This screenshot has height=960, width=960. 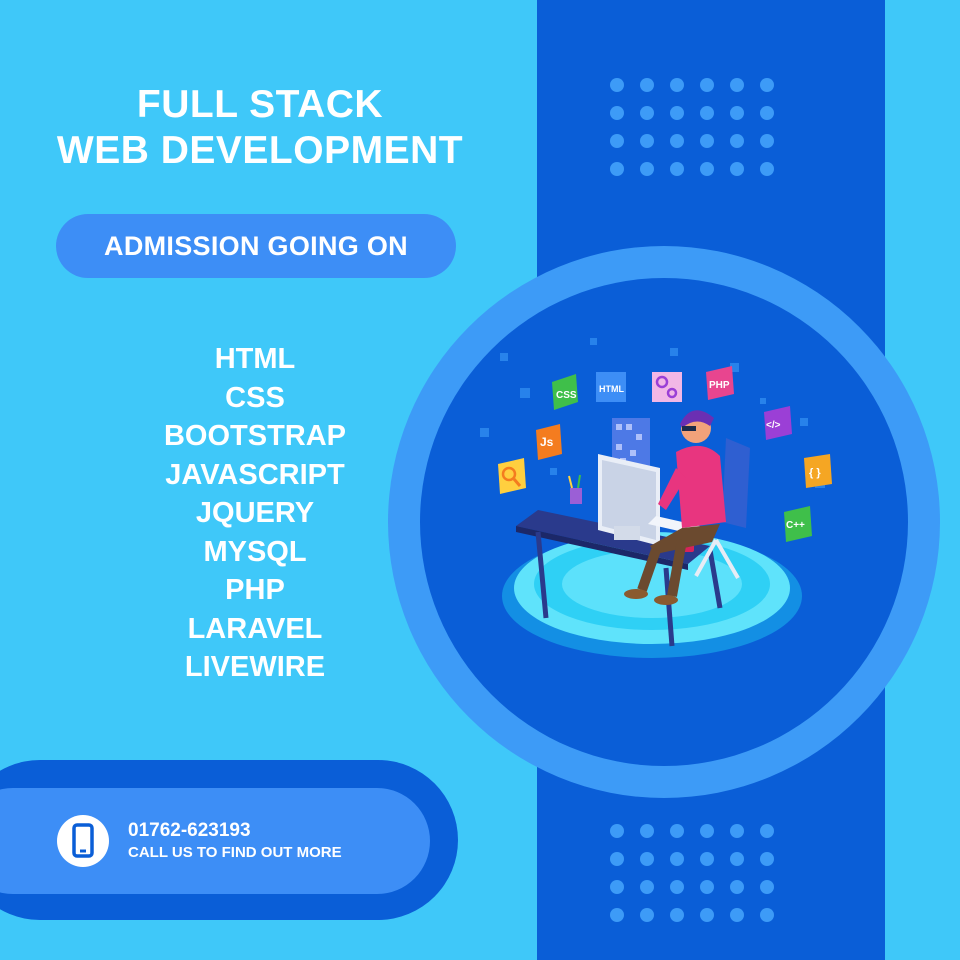 I want to click on magnifier-icon, so click(x=512, y=476).